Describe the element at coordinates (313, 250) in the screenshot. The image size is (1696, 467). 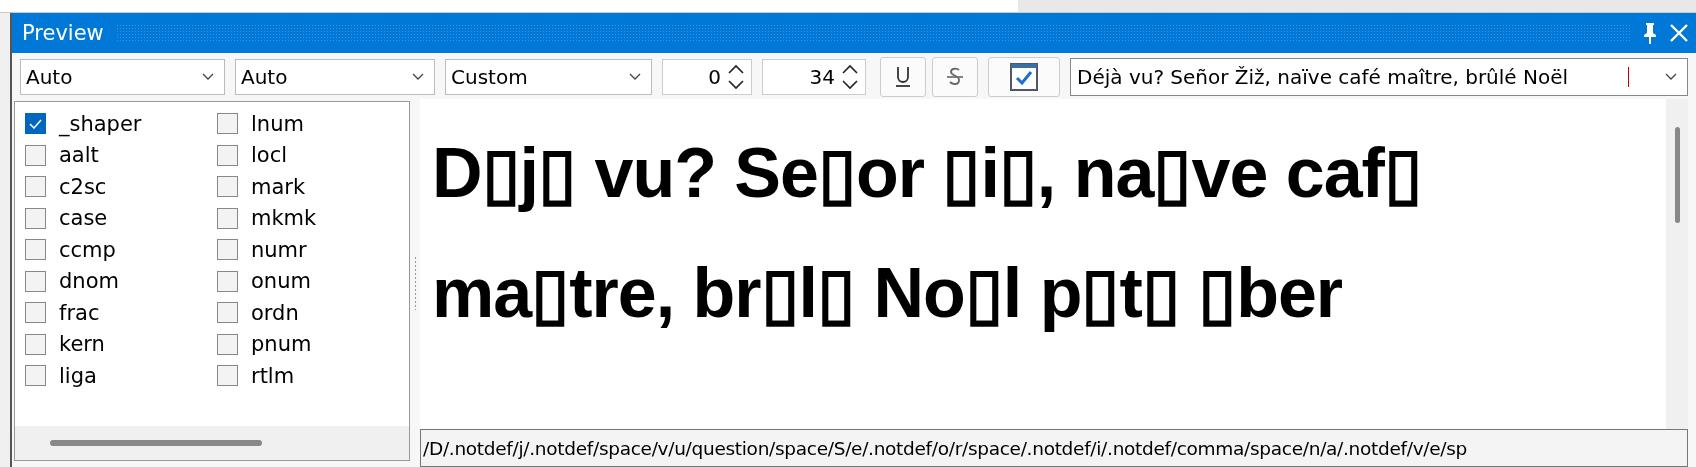
I see `feature-checkbox: numr` at that location.